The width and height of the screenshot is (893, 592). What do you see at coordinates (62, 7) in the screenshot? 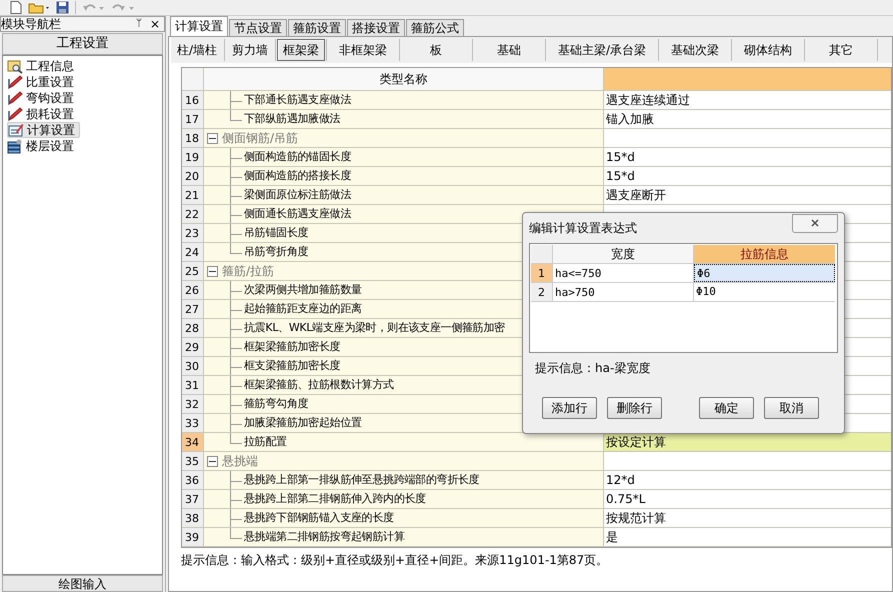
I see `save-icon` at bounding box center [62, 7].